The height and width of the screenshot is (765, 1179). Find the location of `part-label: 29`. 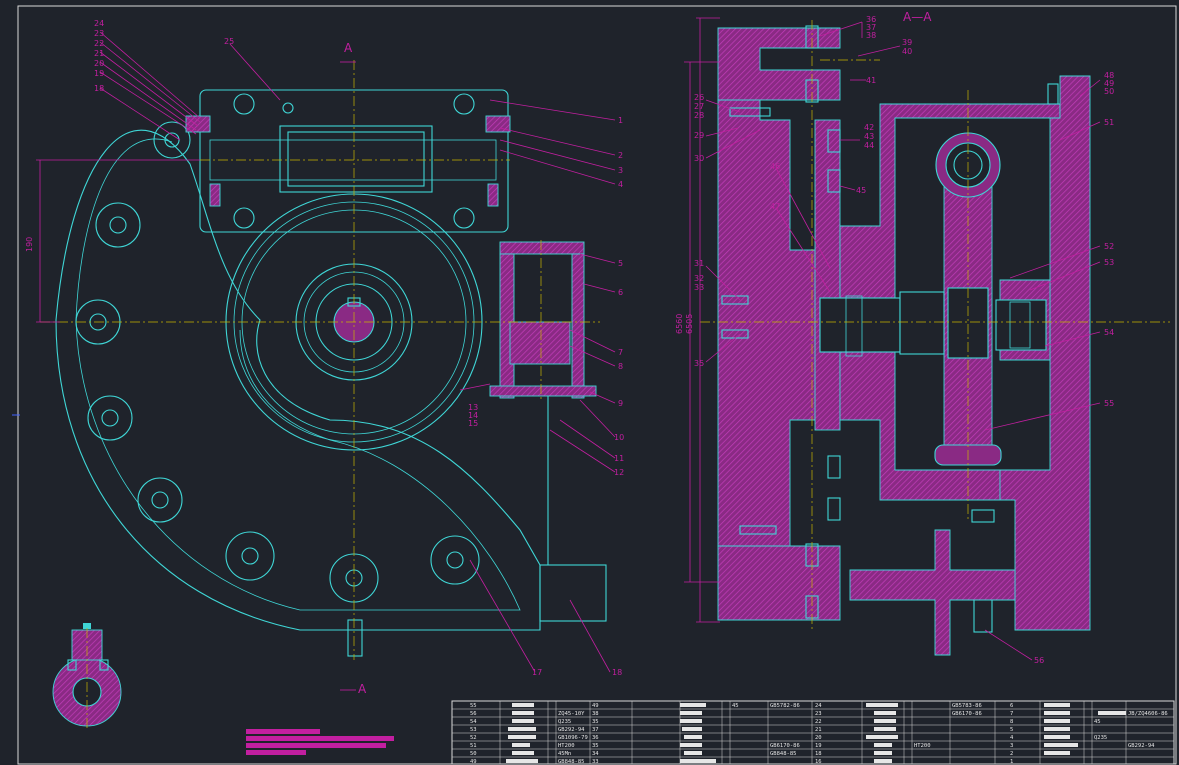

part-label: 29 is located at coordinates (699, 135).